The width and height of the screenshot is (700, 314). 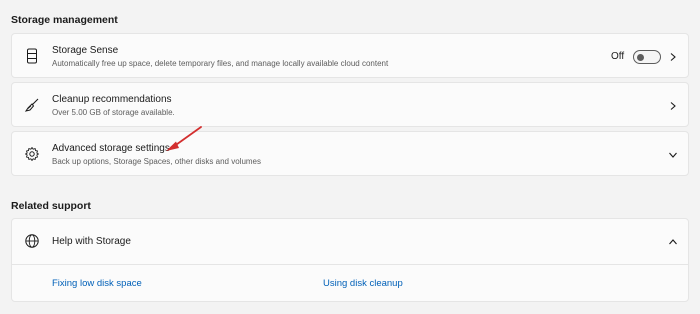 I want to click on cleanup-description: Over 5.00 GB of storage available., so click(x=113, y=112).